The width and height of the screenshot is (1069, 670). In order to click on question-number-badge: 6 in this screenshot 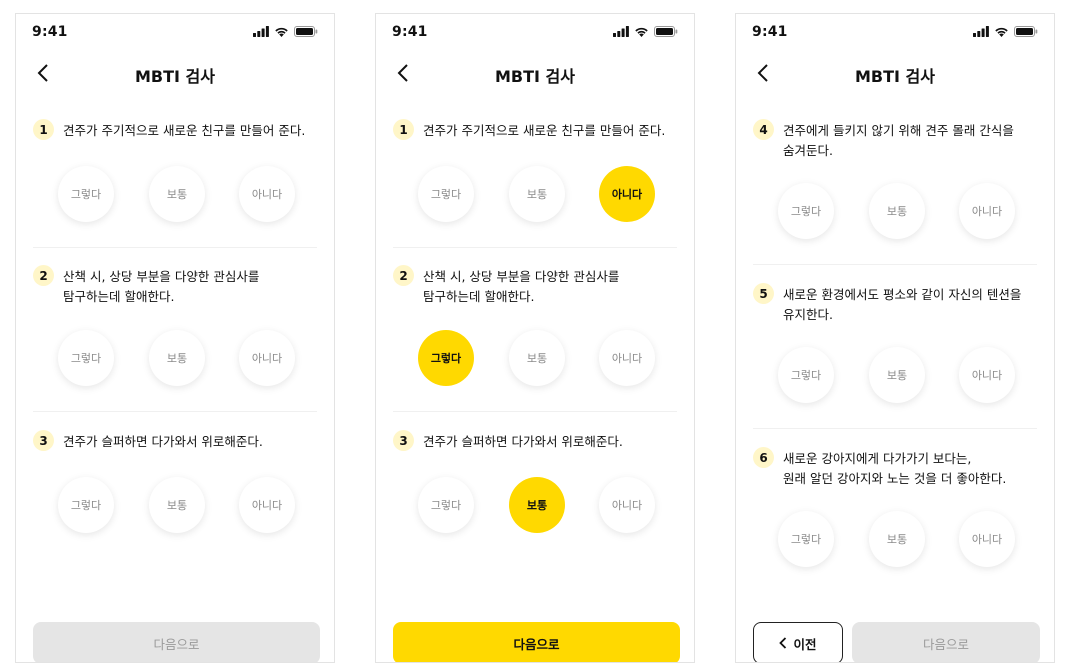, I will do `click(763, 457)`.